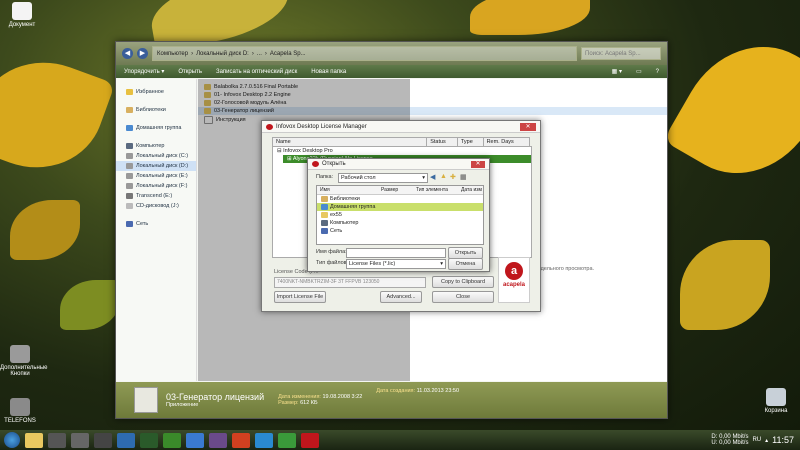 The width and height of the screenshot is (800, 450). What do you see at coordinates (463, 177) in the screenshot?
I see `view-menu-icon: ▦` at bounding box center [463, 177].